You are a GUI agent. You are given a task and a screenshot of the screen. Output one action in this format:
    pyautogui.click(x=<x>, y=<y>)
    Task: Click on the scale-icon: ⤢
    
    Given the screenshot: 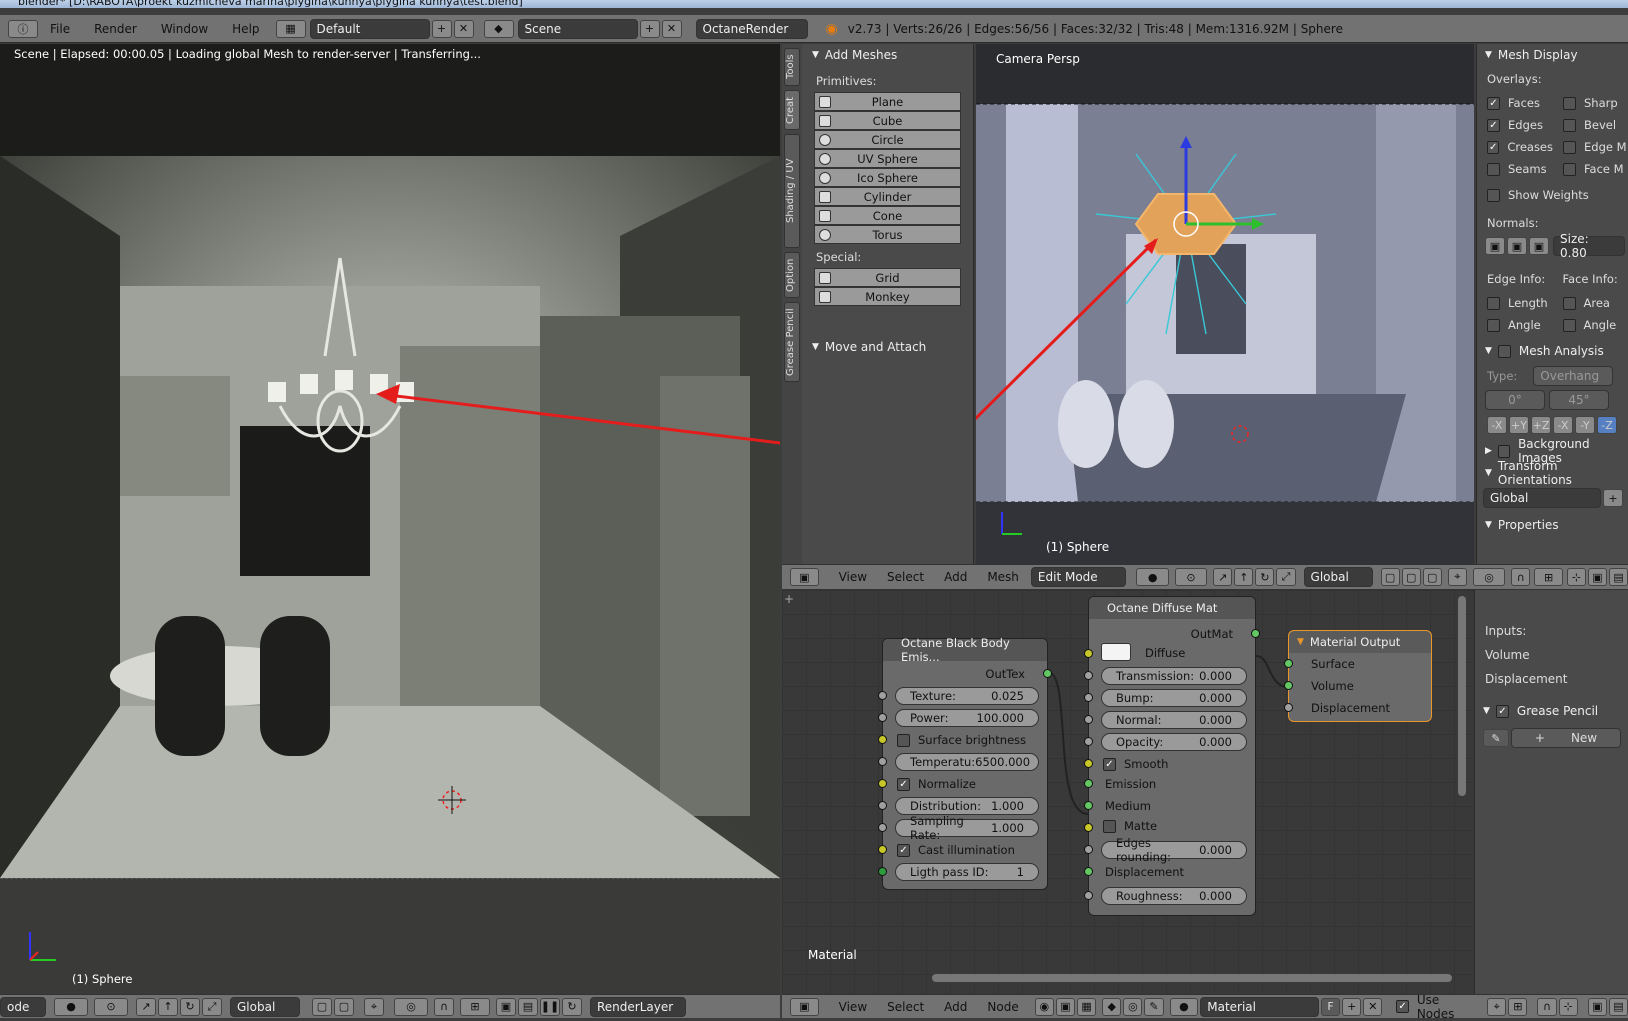 What is the action you would take?
    pyautogui.click(x=212, y=1007)
    